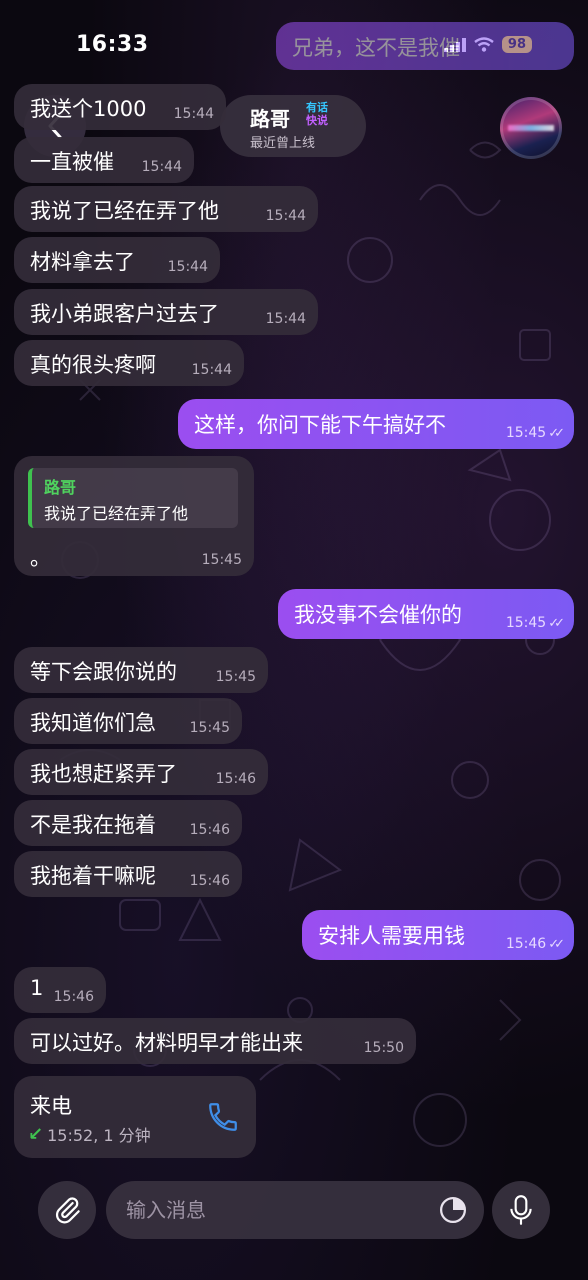 The image size is (588, 1280). What do you see at coordinates (88, 109) in the screenshot?
I see `message-text: 我送个1000` at bounding box center [88, 109].